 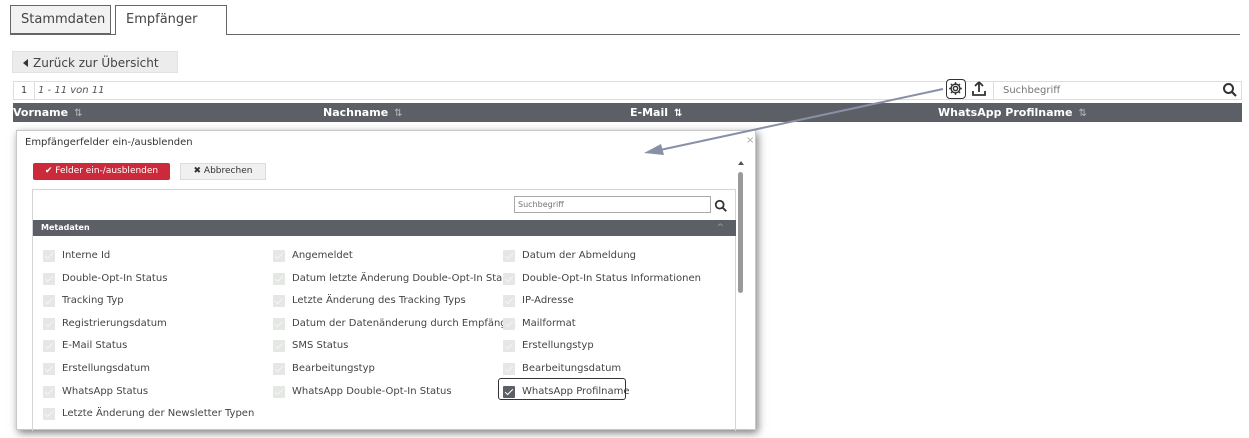 What do you see at coordinates (549, 323) in the screenshot?
I see `field-option-label: Mailformat` at bounding box center [549, 323].